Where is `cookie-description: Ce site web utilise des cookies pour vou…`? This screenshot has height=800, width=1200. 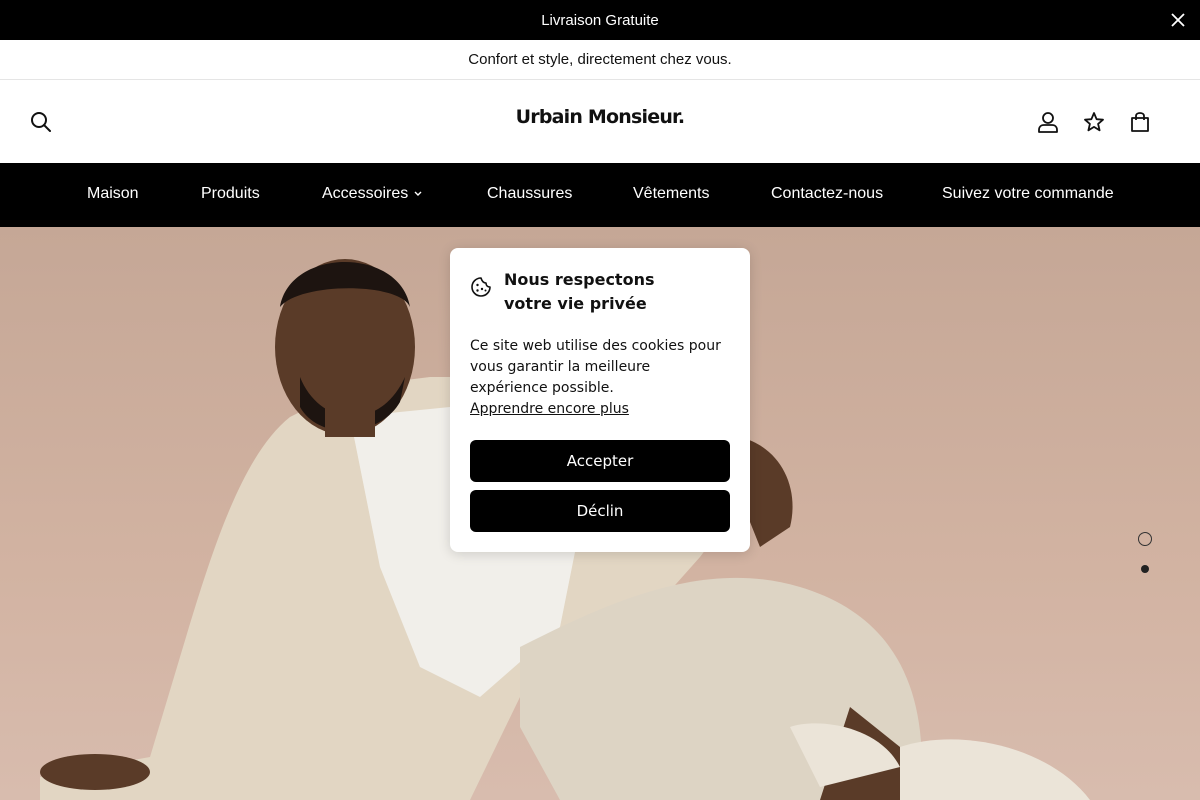
cookie-description: Ce site web utilise des cookies pour vou… is located at coordinates (595, 367).